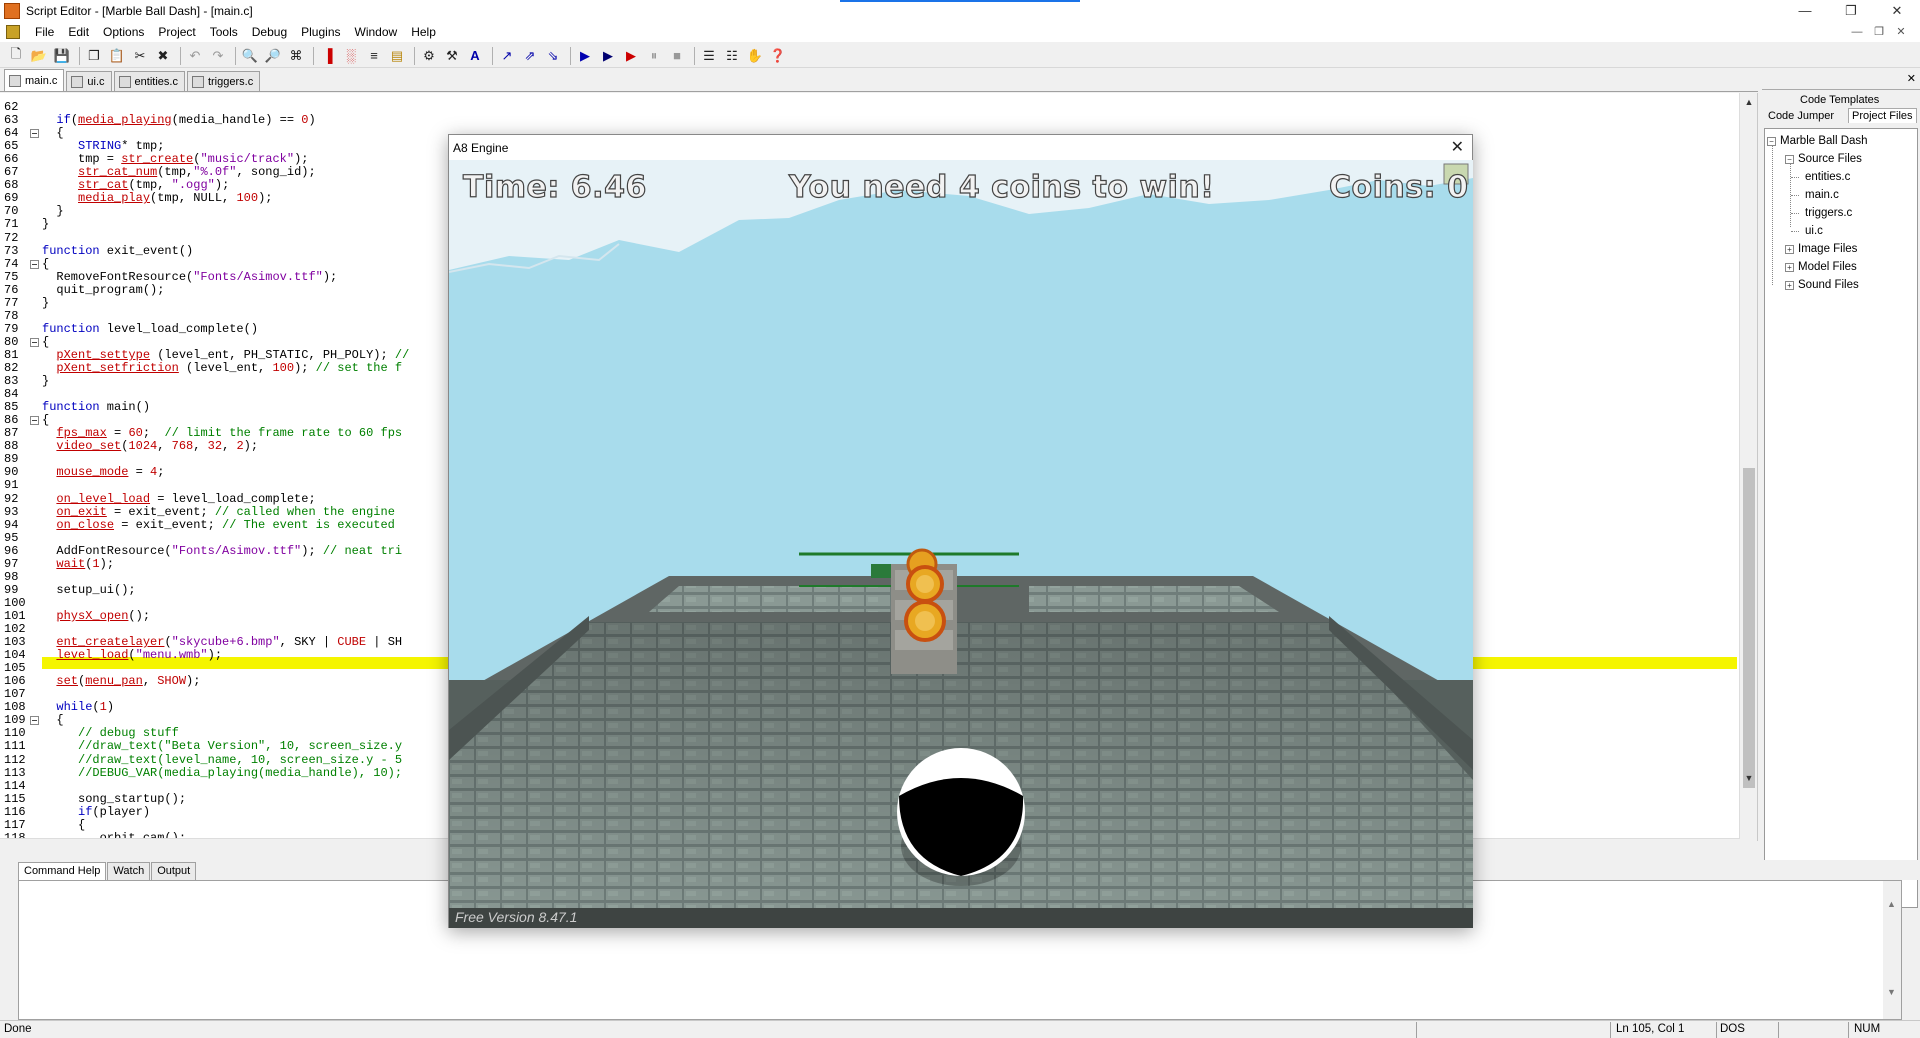 Image resolution: width=1920 pixels, height=1038 pixels. What do you see at coordinates (269, 32) in the screenshot?
I see `menu-debug: Debug` at bounding box center [269, 32].